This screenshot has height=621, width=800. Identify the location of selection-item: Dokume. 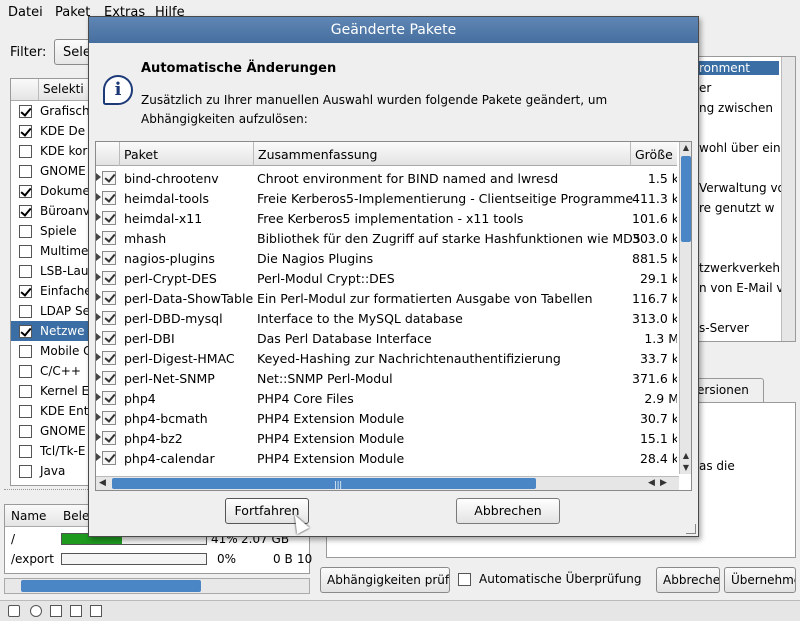
(50, 191).